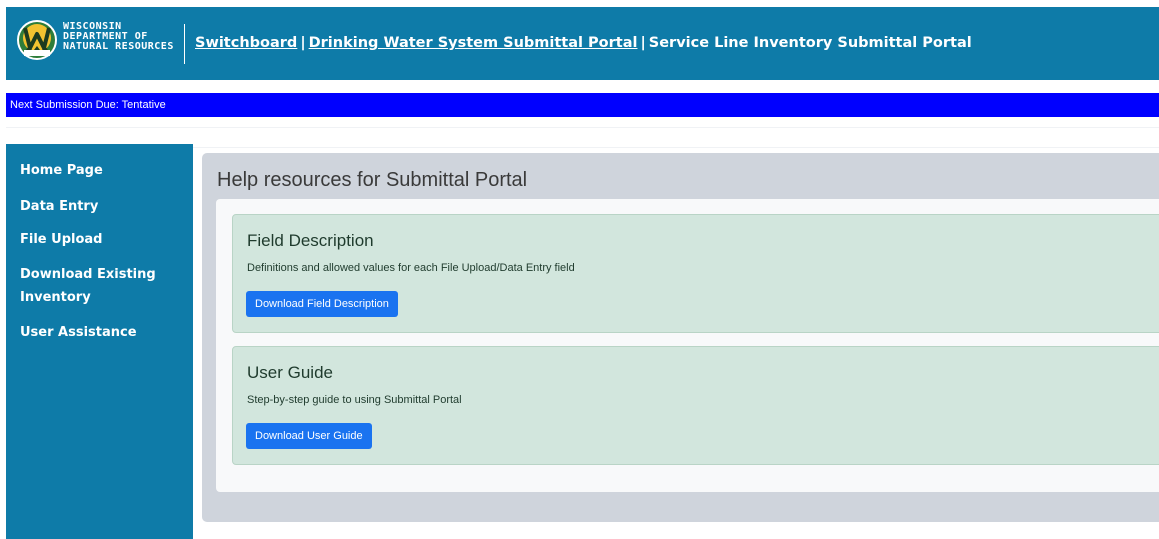 This screenshot has height=539, width=1159. Describe the element at coordinates (37, 43) in the screenshot. I see `dnr-logo-icon` at that location.